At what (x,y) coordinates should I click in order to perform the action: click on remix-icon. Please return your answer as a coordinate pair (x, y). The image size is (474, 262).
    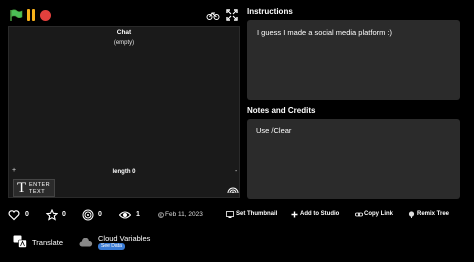
    Looking at the image, I should click on (88, 215).